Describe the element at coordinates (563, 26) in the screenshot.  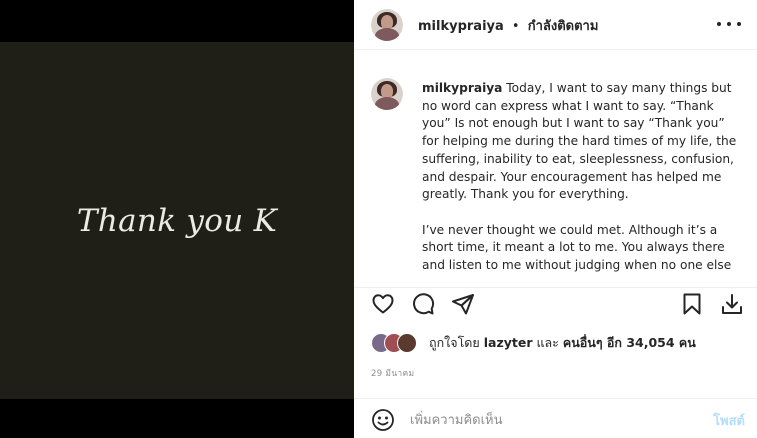
I see `following-button: กำลังติดตาม` at that location.